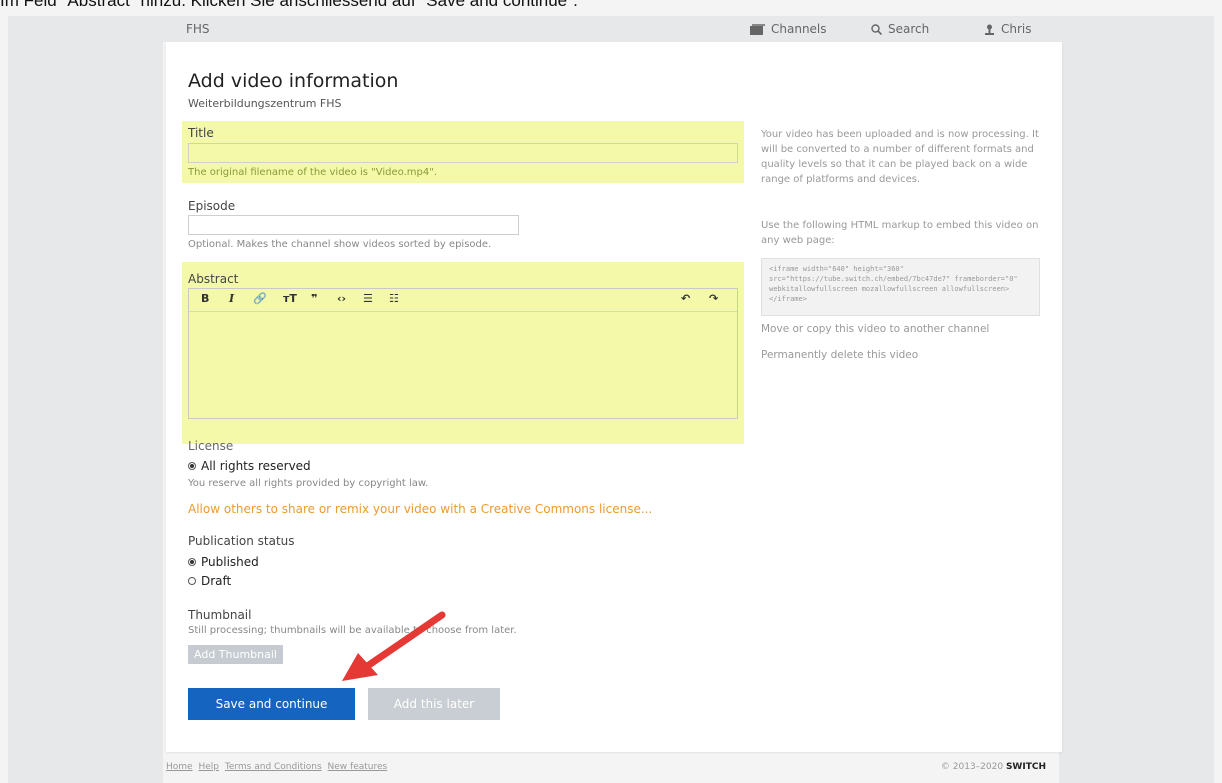  What do you see at coordinates (201, 133) in the screenshot?
I see `title-label: Title` at bounding box center [201, 133].